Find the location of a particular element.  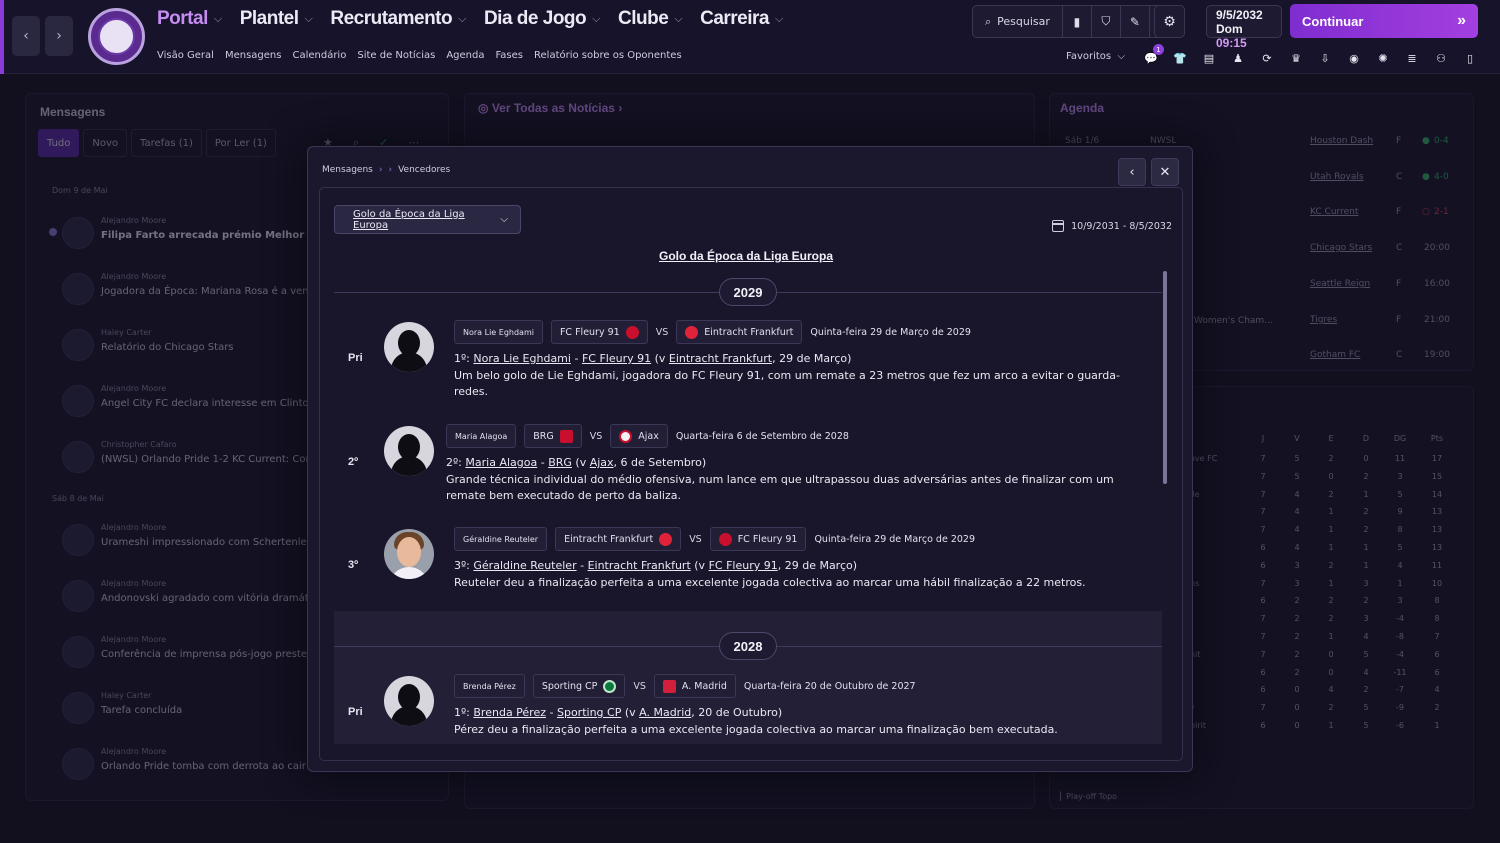

team-name: ave FC is located at coordinates (1220, 458).